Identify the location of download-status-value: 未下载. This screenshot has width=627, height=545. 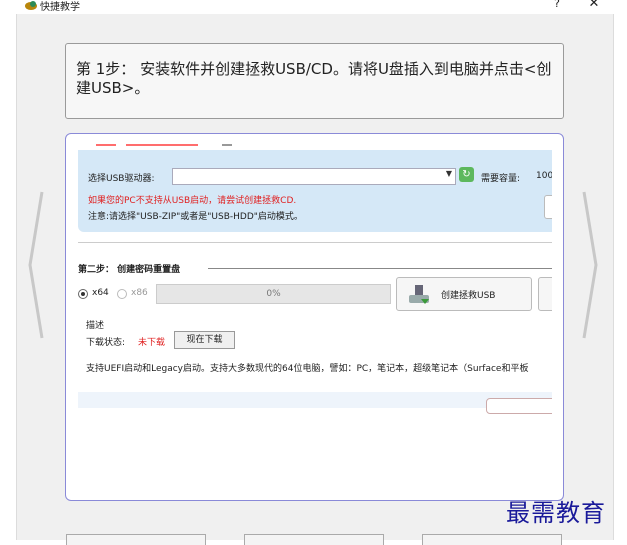
(152, 343).